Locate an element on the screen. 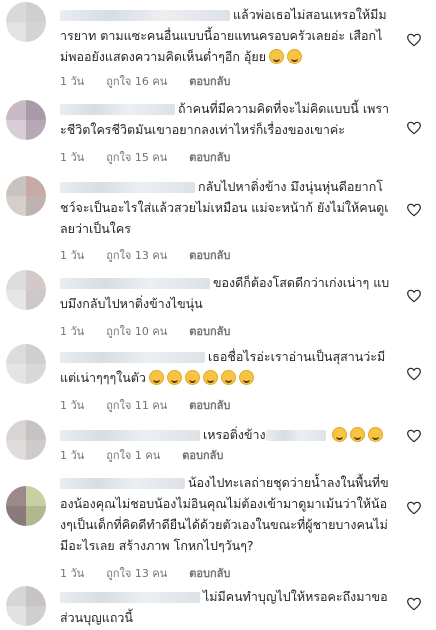 This screenshot has height=630, width=436. comment-meta: 1 วัน ถูกใจ 15 คน ตอบกลับ is located at coordinates (145, 157).